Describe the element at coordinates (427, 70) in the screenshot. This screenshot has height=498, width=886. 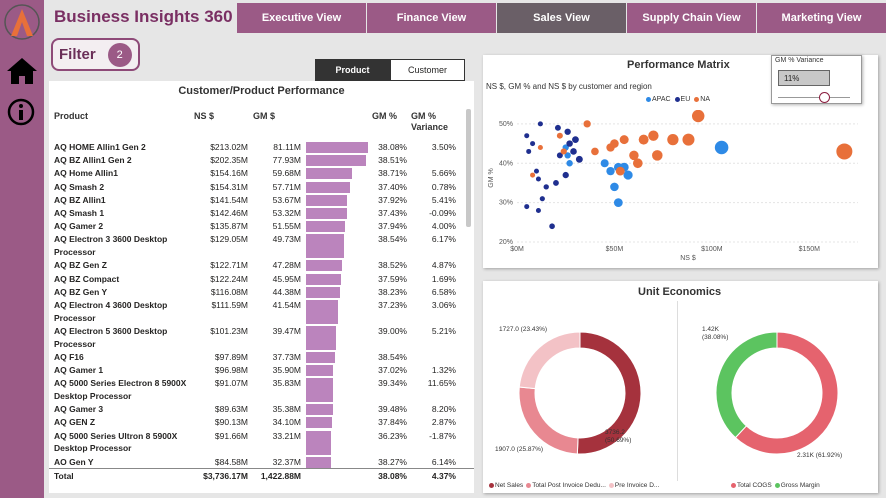
I see `customer-toggle-button: Customer` at that location.